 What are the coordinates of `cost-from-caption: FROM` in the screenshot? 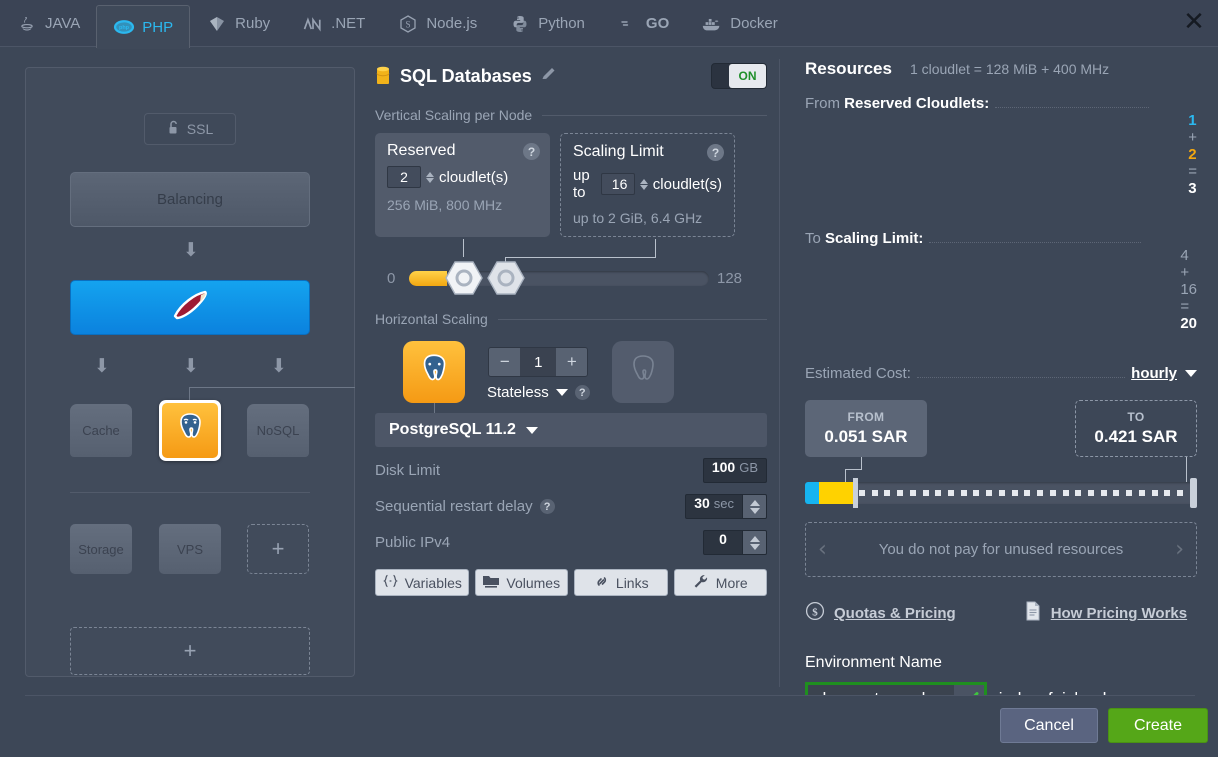 It's located at (866, 417).